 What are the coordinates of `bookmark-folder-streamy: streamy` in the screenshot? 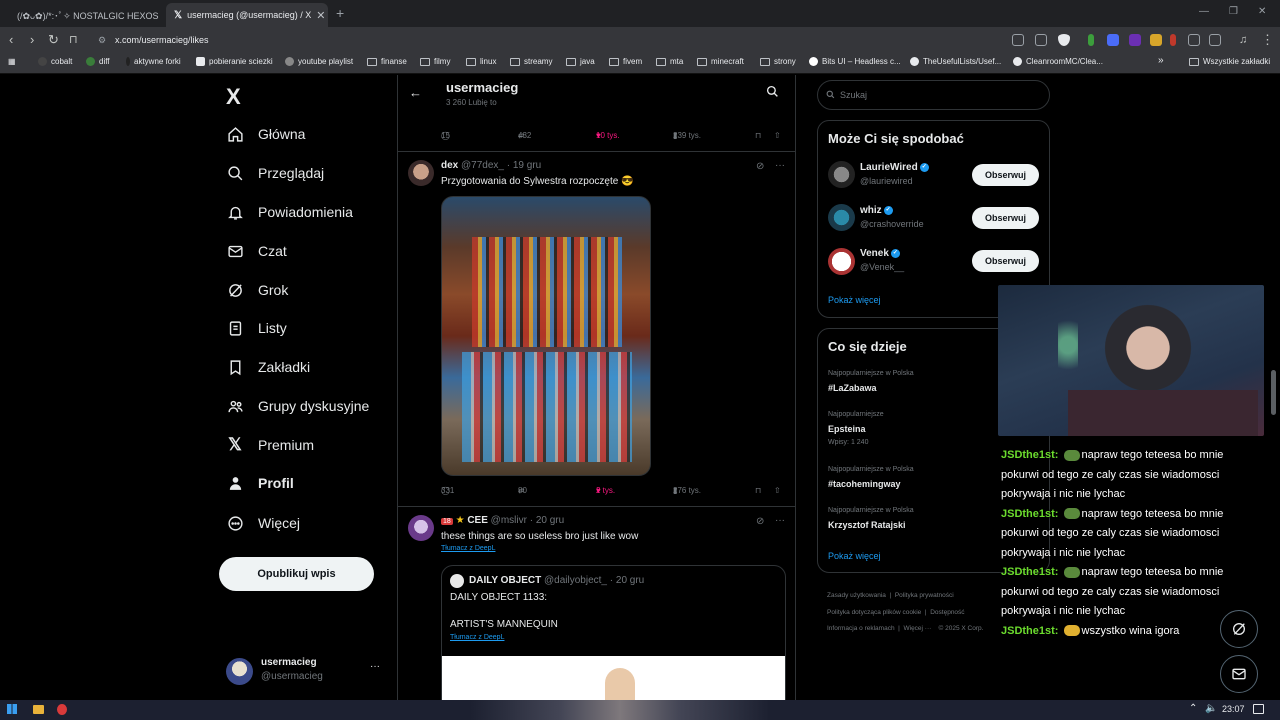 It's located at (531, 61).